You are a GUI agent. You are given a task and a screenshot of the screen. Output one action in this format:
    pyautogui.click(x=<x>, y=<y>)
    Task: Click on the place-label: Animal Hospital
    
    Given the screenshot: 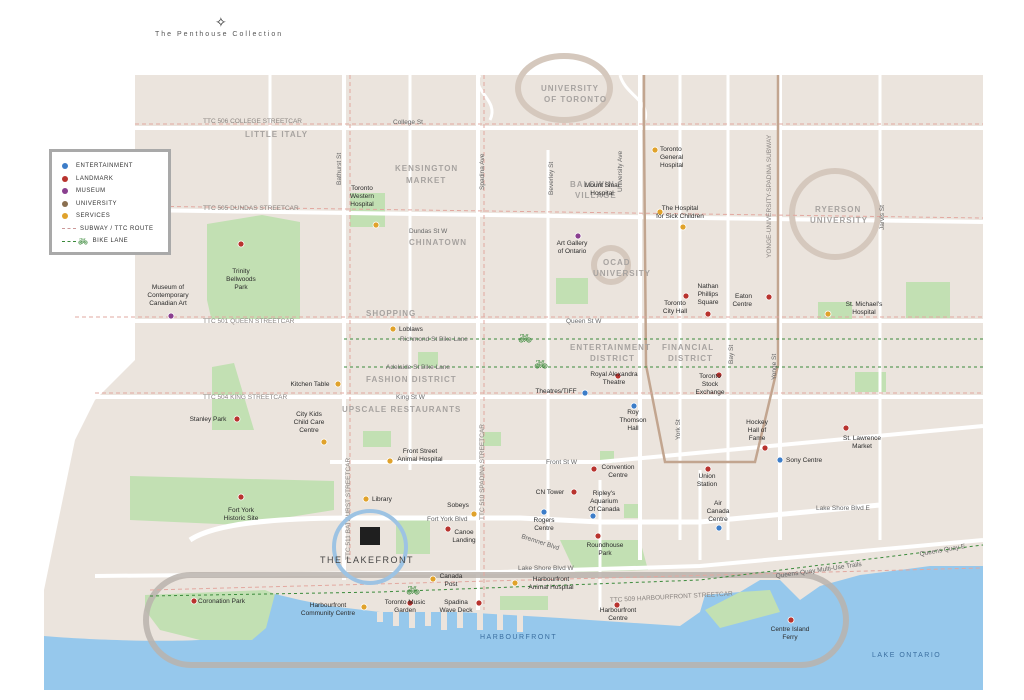 What is the action you would take?
    pyautogui.click(x=551, y=587)
    